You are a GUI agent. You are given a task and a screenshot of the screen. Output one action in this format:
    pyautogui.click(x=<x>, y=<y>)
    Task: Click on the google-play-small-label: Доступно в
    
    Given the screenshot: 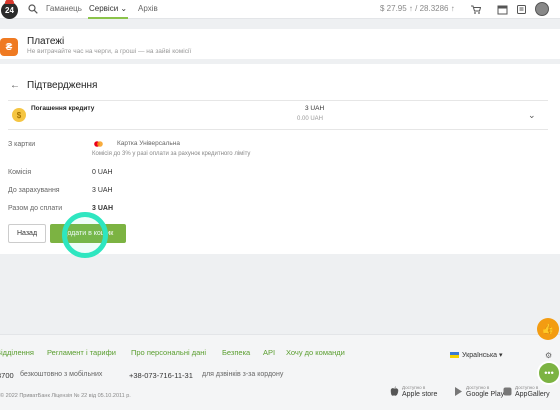 What is the action you would take?
    pyautogui.click(x=478, y=387)
    